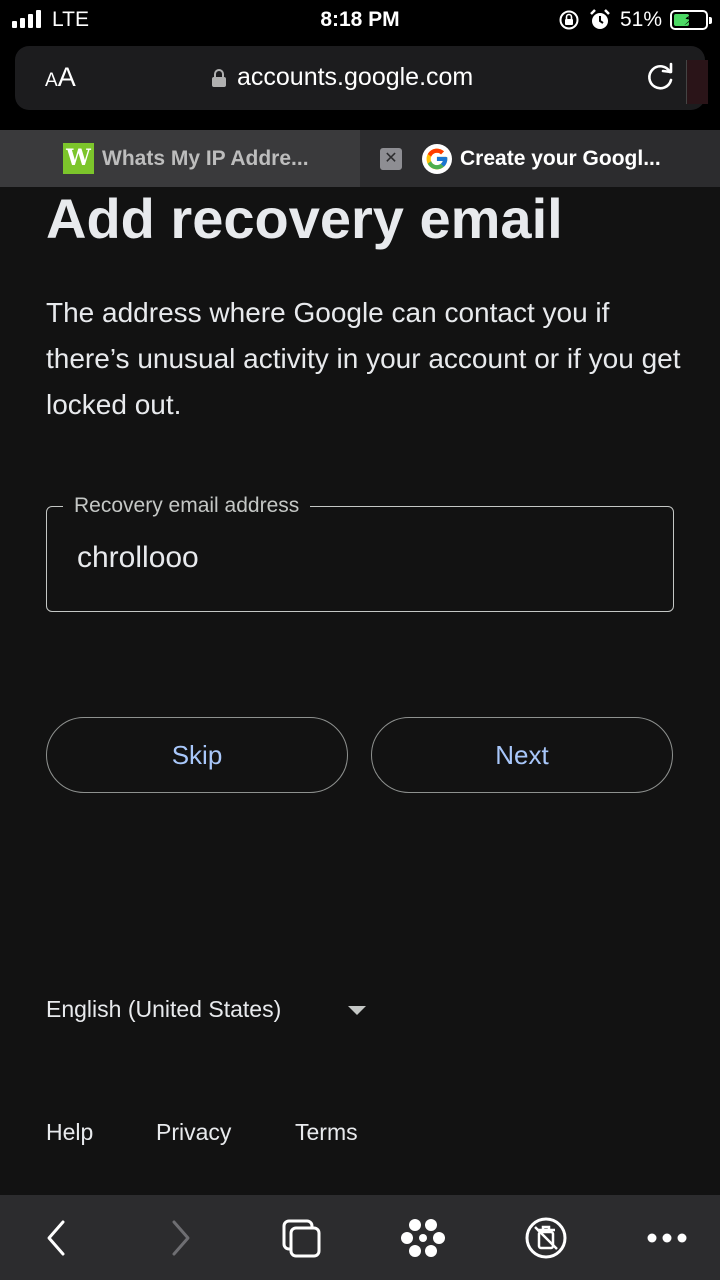 Image resolution: width=720 pixels, height=1280 pixels. I want to click on privacy-link: Privacy, so click(193, 1132).